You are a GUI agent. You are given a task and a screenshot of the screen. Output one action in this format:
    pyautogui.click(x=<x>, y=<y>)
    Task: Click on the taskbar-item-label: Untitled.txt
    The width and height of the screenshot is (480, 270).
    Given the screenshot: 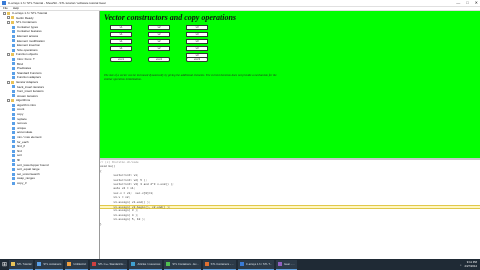 What is the action you would take?
    pyautogui.click(x=80, y=264)
    